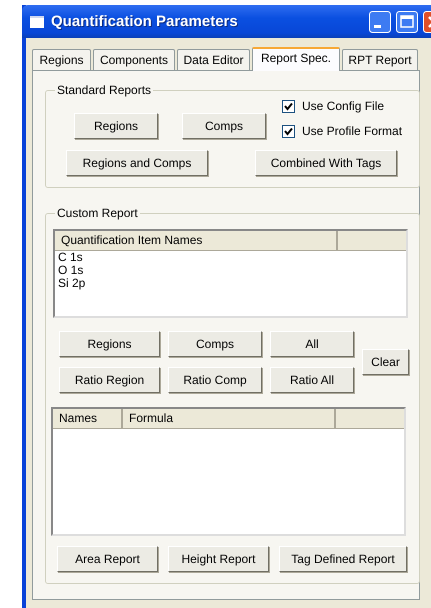 The height and width of the screenshot is (608, 431). What do you see at coordinates (88, 418) in the screenshot?
I see `column-header: Names` at bounding box center [88, 418].